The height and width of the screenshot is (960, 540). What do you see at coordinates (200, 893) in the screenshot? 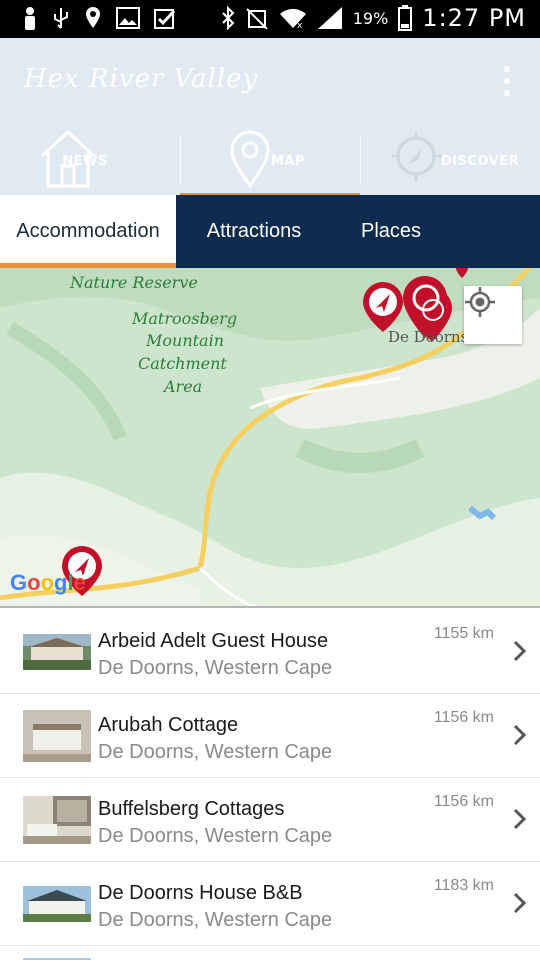
I see `listing-name: De Doorns House B&B` at bounding box center [200, 893].